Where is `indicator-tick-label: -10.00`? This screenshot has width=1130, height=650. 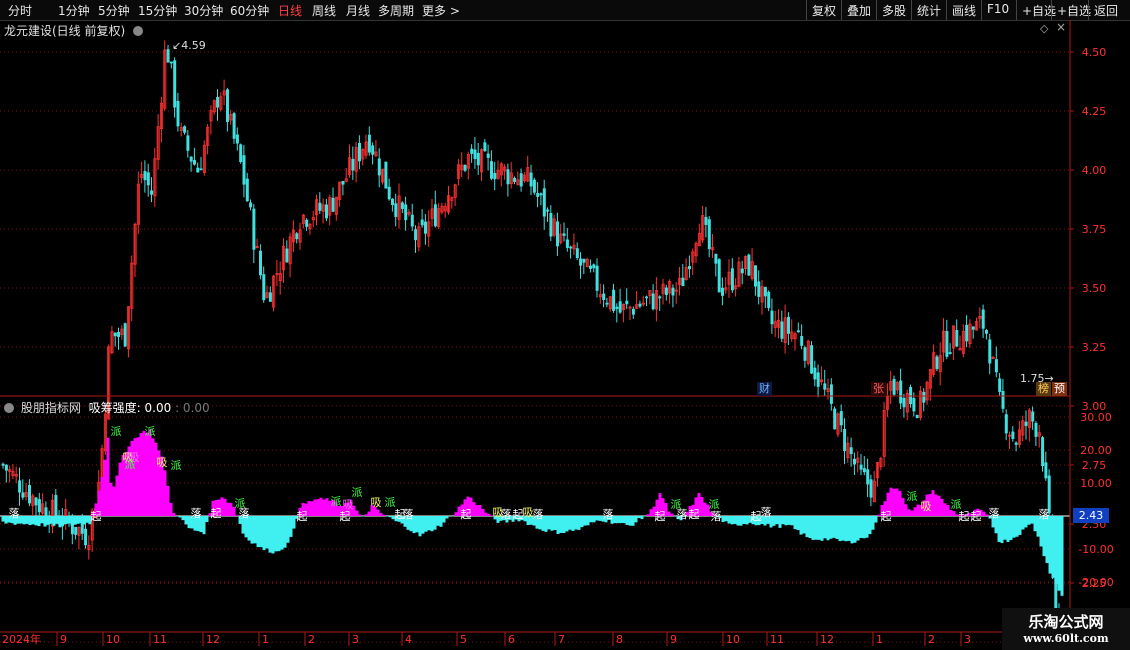
indicator-tick-label: -10.00 is located at coordinates (1095, 549).